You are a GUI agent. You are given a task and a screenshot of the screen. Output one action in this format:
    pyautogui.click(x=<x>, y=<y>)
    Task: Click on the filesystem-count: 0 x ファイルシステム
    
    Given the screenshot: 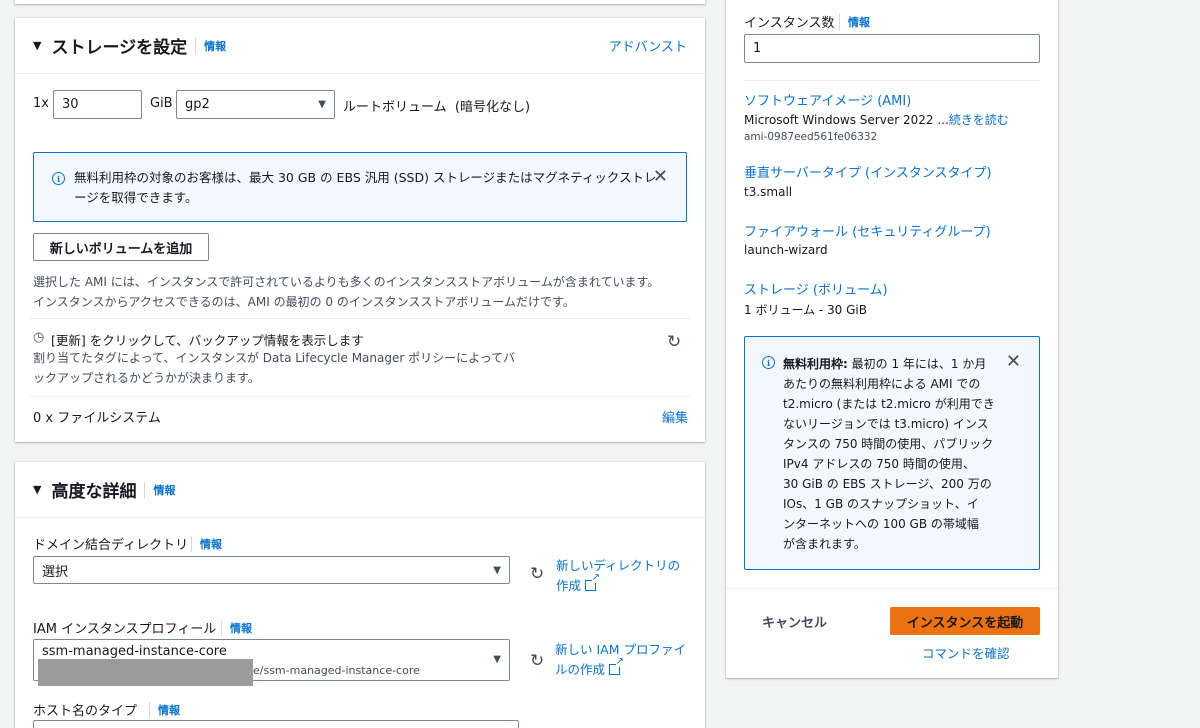 What is the action you would take?
    pyautogui.click(x=97, y=418)
    